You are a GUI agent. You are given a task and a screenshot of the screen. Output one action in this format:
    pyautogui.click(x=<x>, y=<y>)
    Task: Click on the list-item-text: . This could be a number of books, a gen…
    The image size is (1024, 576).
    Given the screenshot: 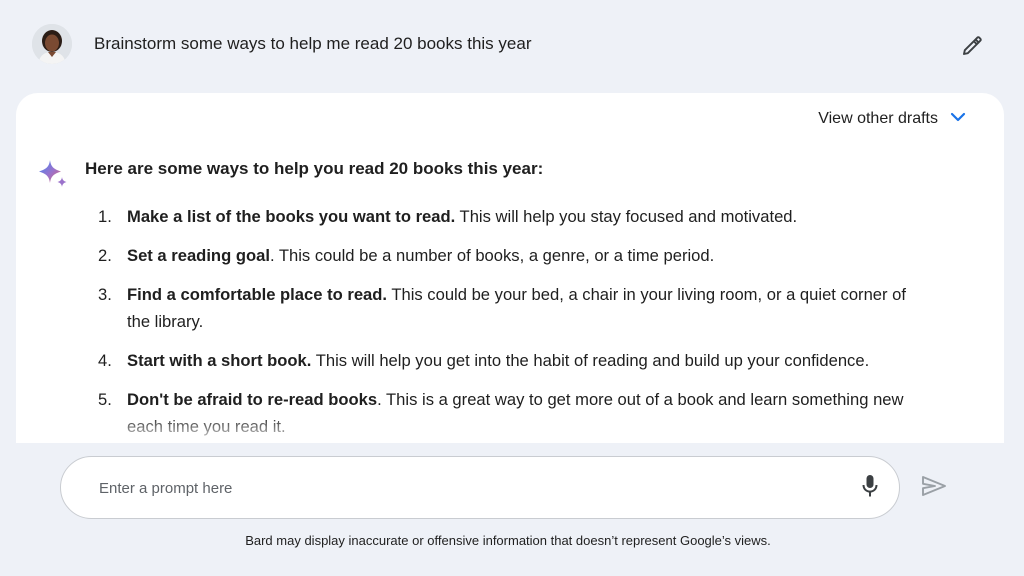 What is the action you would take?
    pyautogui.click(x=492, y=255)
    